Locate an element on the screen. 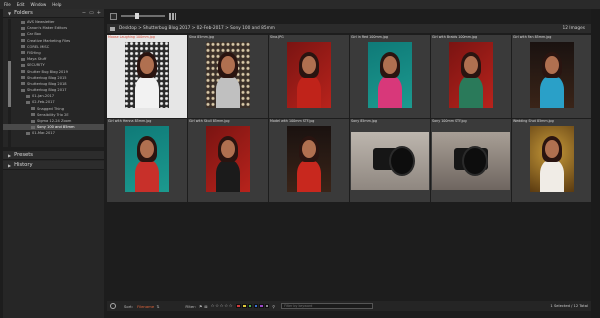 This screenshot has width=600, height=318. thumbnail-cell: Sina 85mm.jpg is located at coordinates (228, 76).